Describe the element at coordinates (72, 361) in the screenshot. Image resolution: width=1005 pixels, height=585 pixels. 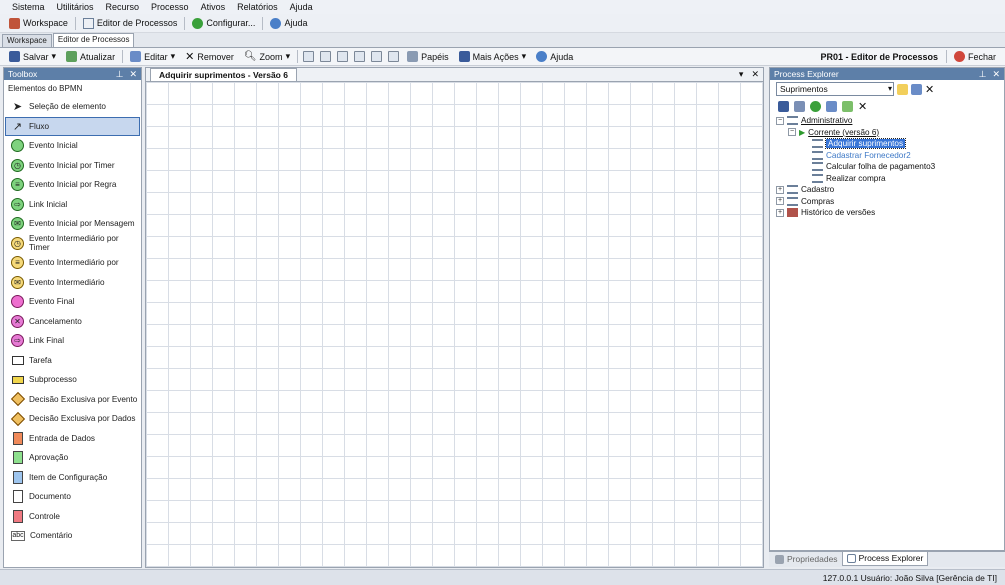
I see `tool-task: Tarefa` at that location.